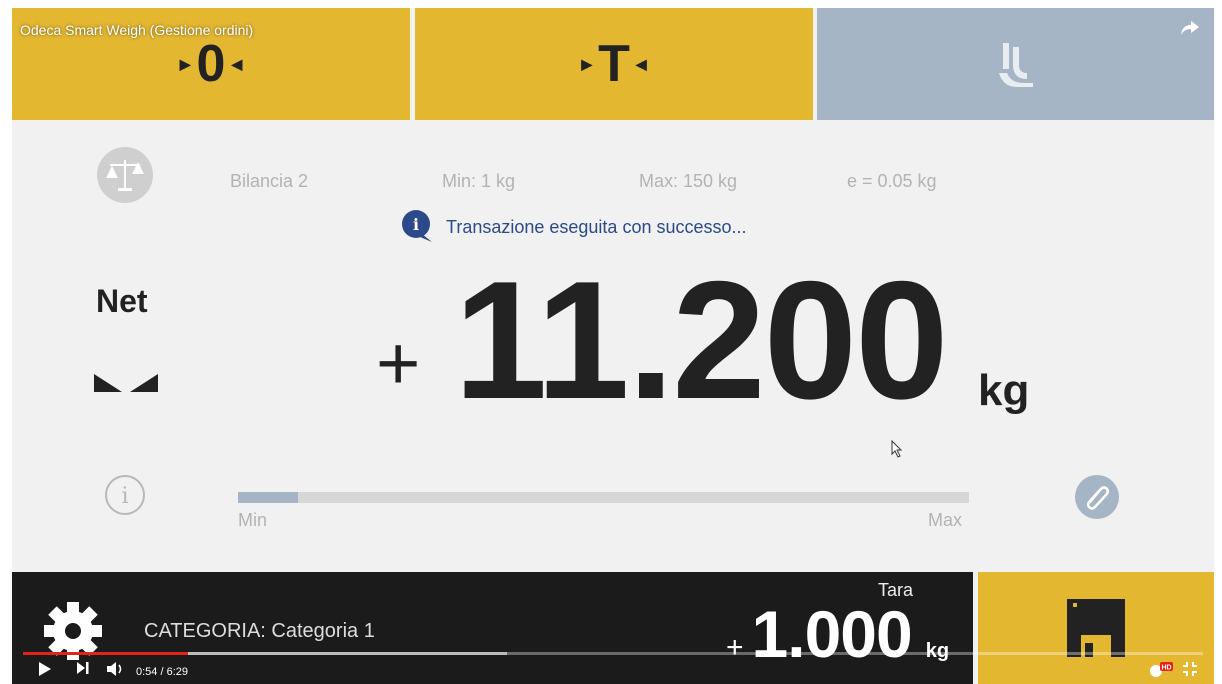  I want to click on net-mode-label: Net, so click(122, 301).